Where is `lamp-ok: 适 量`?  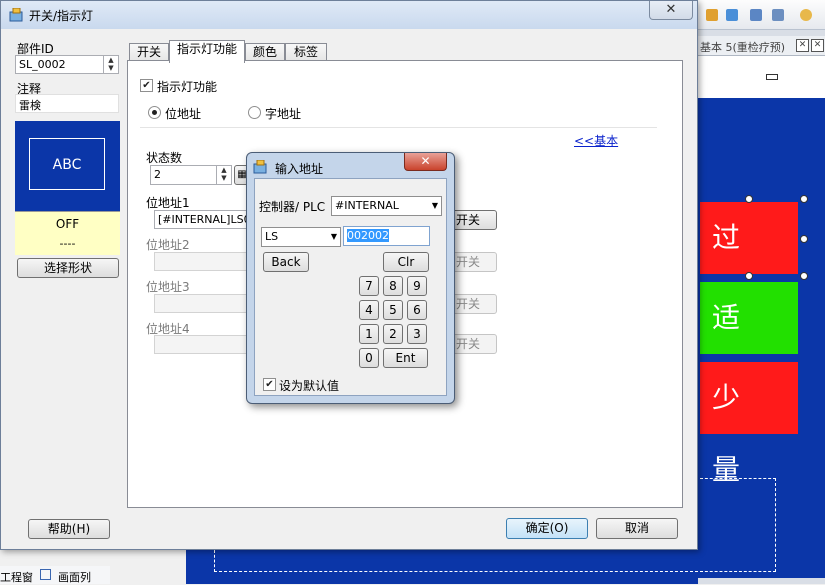
lamp-ok: 适 量 is located at coordinates (749, 344).